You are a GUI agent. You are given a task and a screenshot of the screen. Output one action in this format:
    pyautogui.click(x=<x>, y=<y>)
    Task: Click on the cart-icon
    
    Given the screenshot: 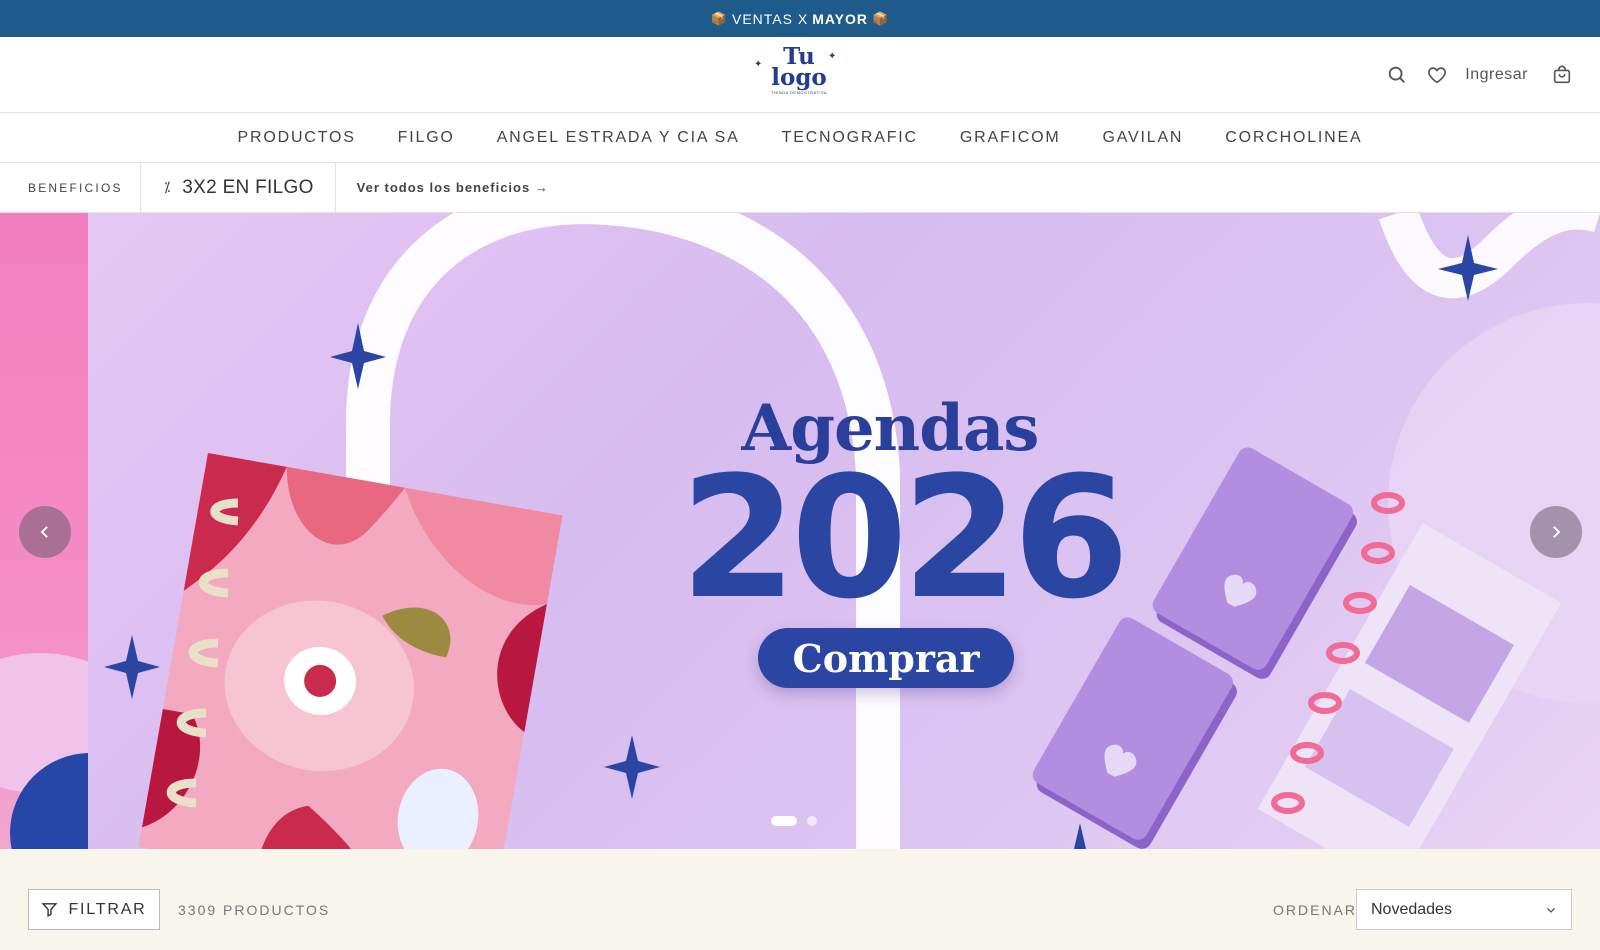 What is the action you would take?
    pyautogui.click(x=1562, y=75)
    